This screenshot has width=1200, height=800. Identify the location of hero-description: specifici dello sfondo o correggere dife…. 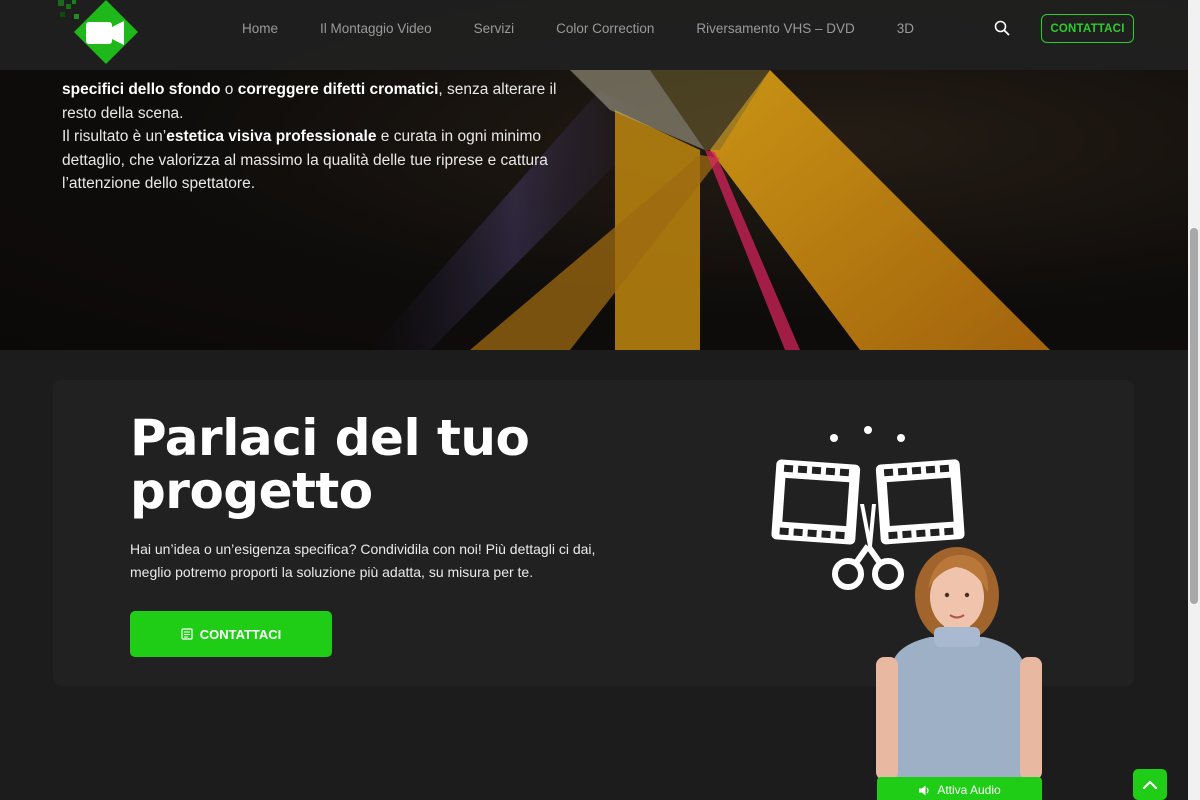
(322, 137).